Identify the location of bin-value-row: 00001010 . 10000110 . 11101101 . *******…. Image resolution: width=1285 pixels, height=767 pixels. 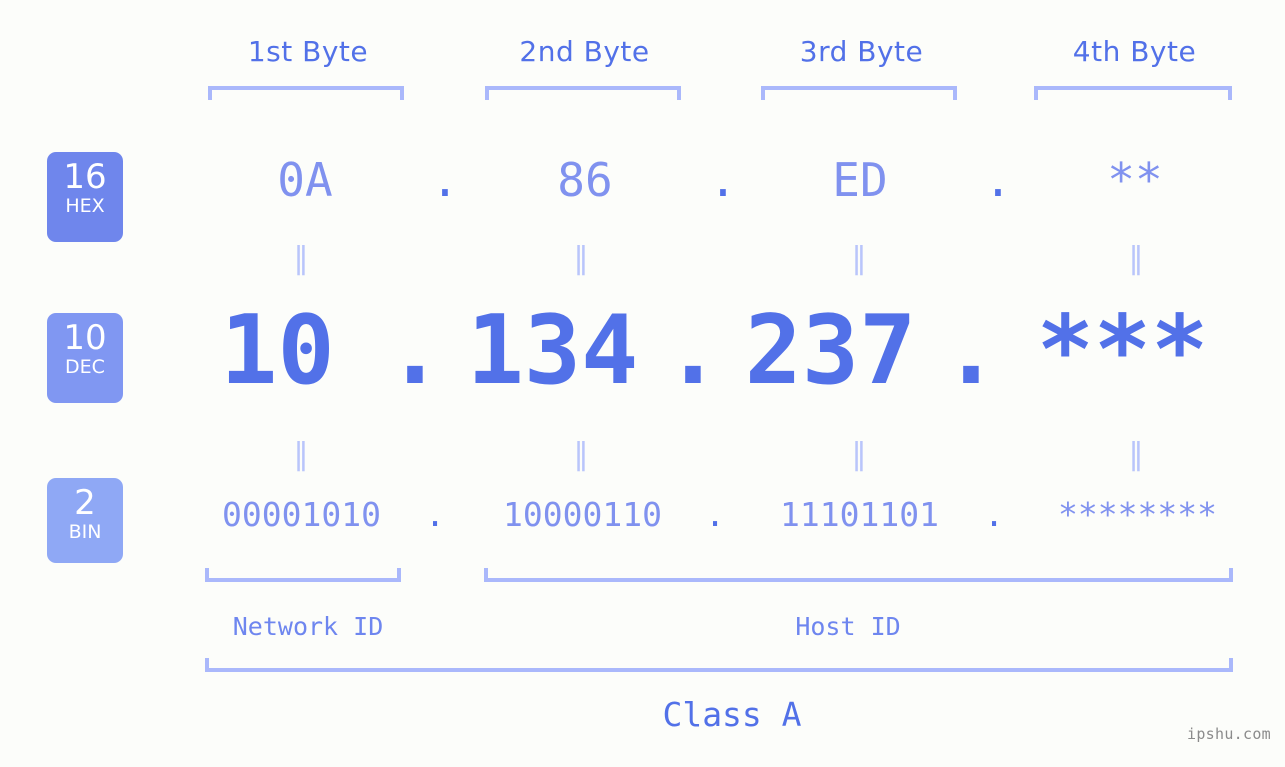
(717, 520).